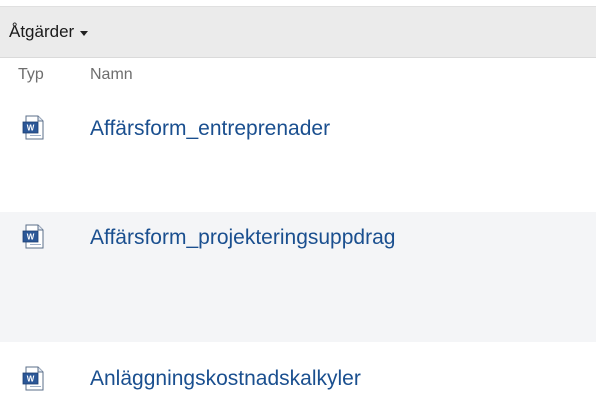 The image size is (596, 394). I want to click on document-row: W Anläggningskostnadskalkyler, so click(298, 369).